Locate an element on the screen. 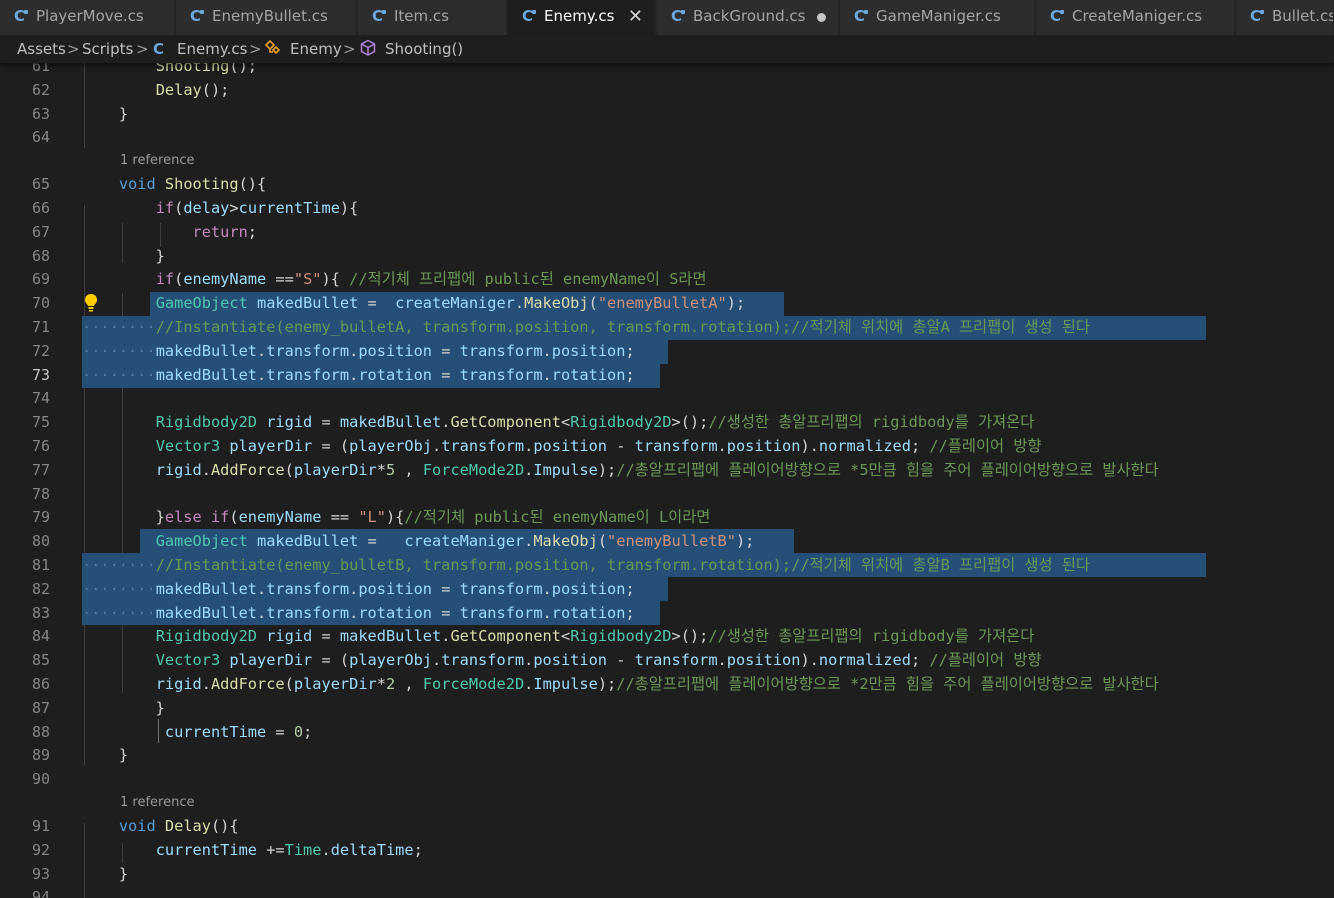  code-token: (){ is located at coordinates (252, 184).